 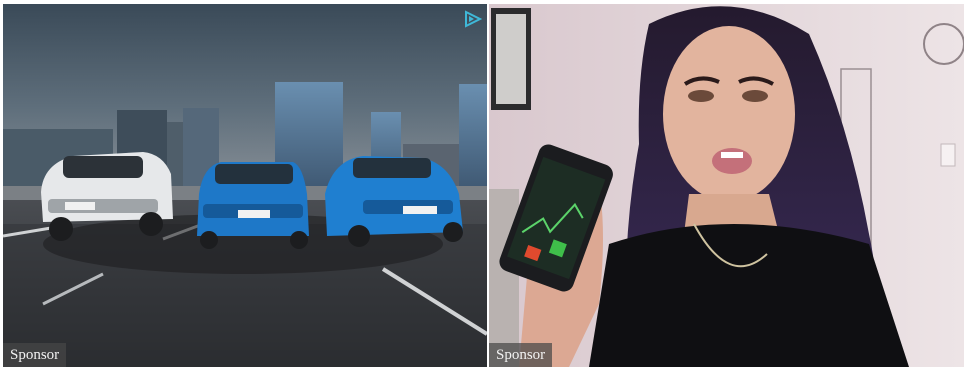 What do you see at coordinates (253, 205) in the screenshot?
I see `blue-hatchback` at bounding box center [253, 205].